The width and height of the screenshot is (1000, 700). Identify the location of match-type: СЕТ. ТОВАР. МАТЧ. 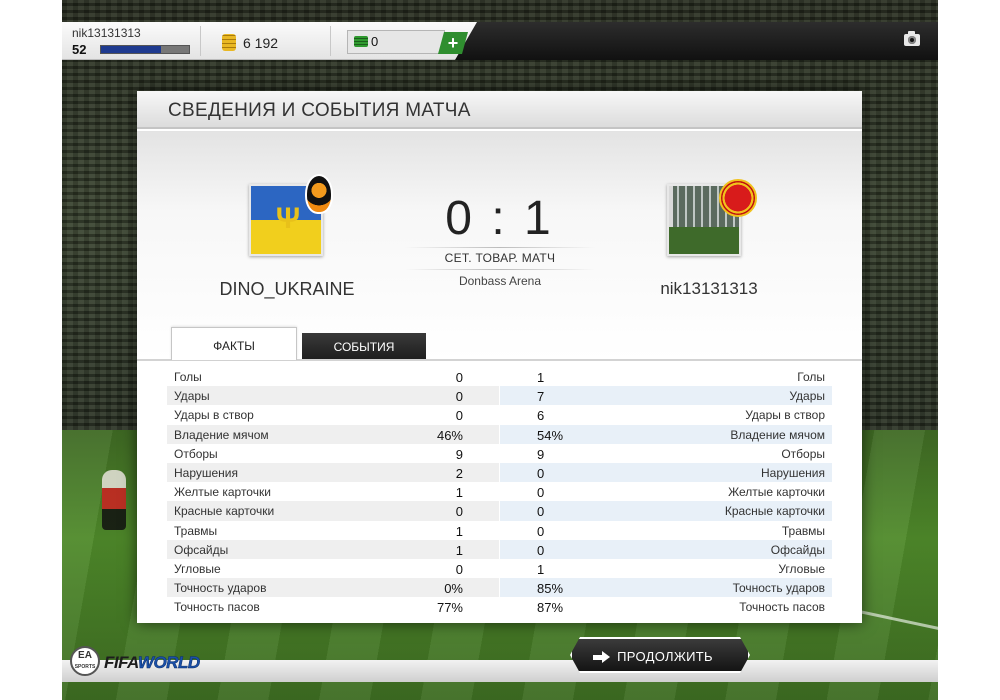
(500, 258).